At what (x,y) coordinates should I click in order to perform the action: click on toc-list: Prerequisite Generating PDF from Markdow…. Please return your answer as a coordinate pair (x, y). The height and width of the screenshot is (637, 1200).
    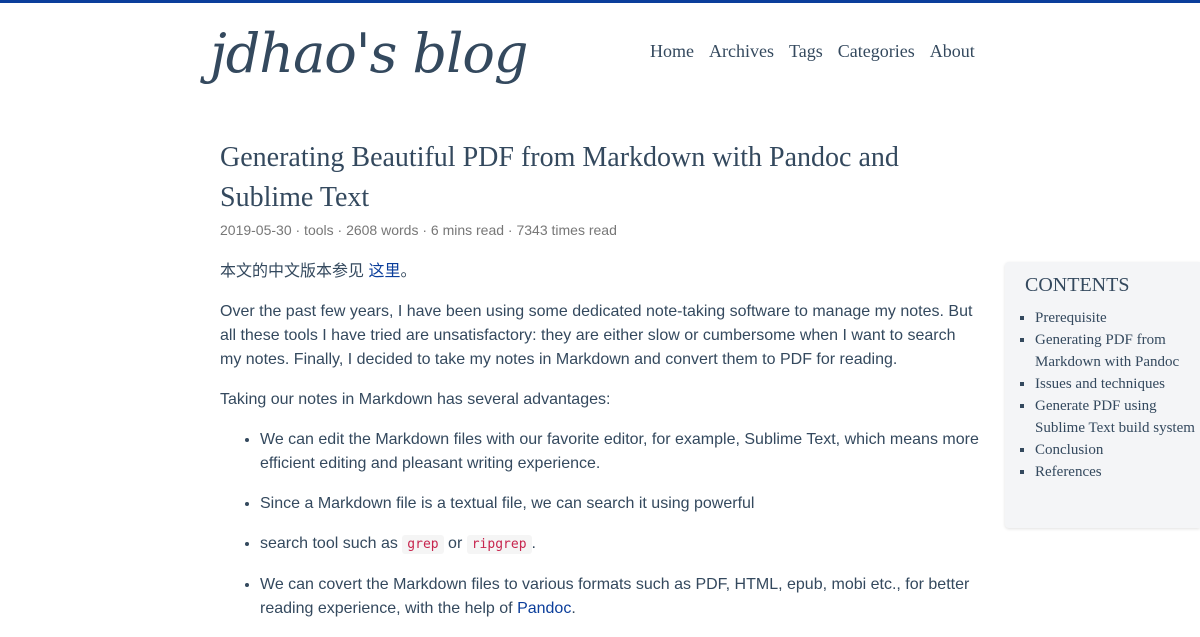
    Looking at the image, I should click on (1112, 395).